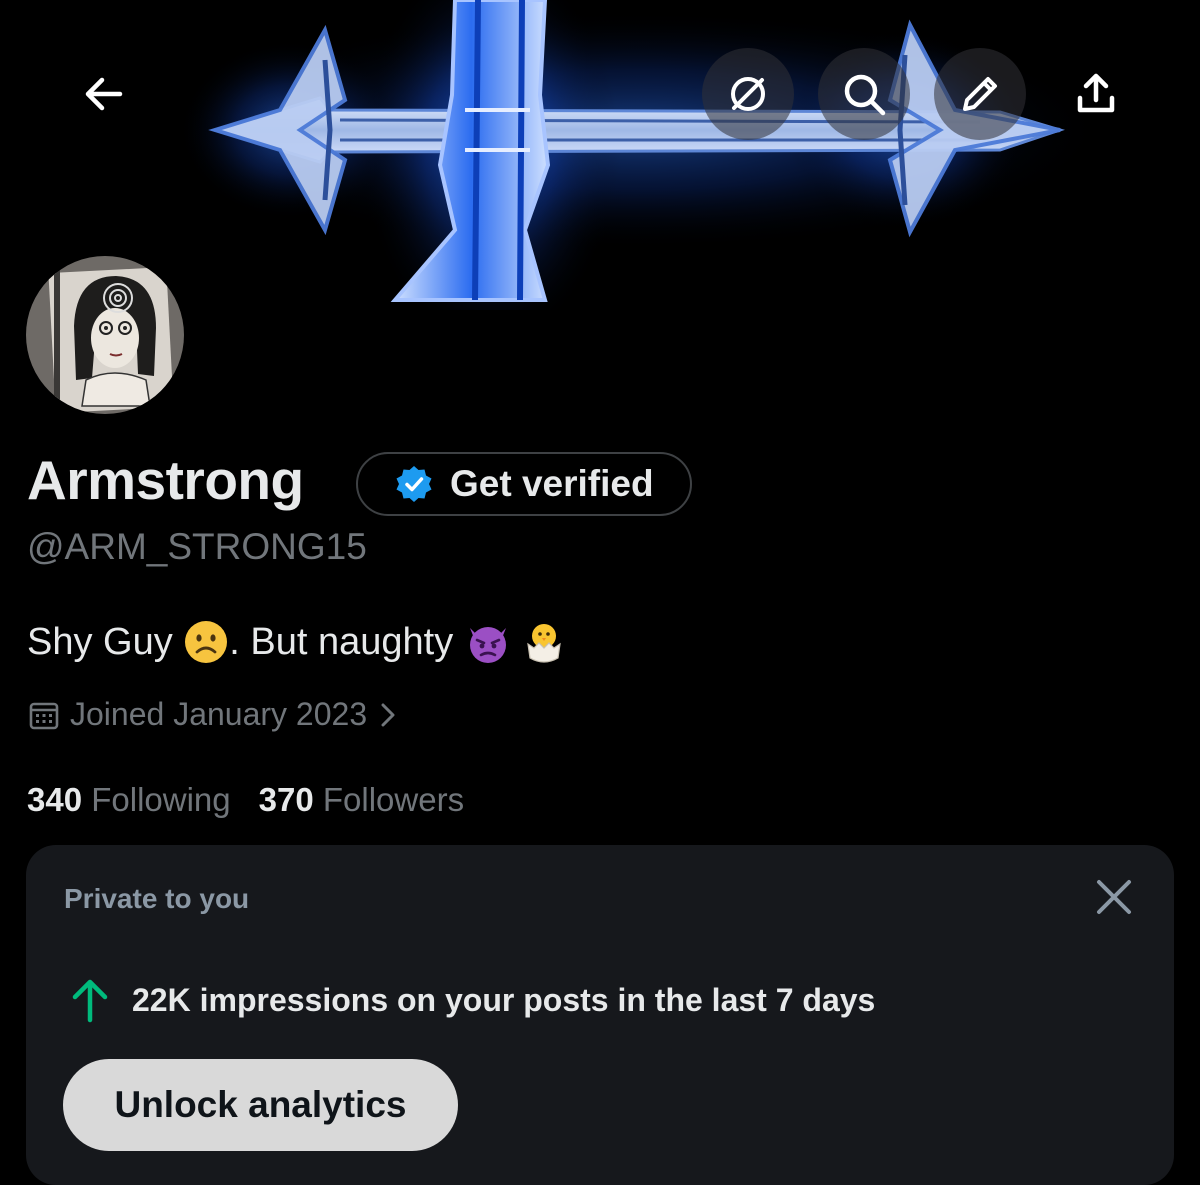  I want to click on following-label: Following, so click(161, 799).